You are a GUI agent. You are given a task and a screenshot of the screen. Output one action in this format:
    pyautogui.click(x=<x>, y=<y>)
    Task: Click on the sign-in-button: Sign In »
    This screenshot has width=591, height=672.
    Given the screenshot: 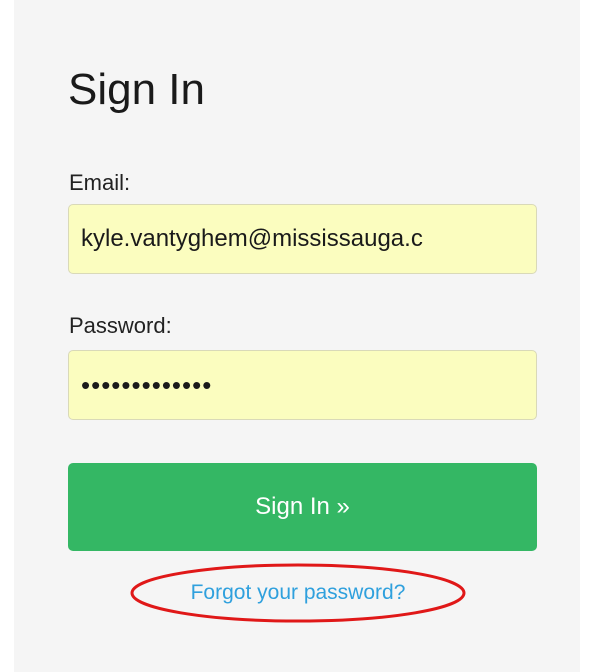 What is the action you would take?
    pyautogui.click(x=302, y=507)
    